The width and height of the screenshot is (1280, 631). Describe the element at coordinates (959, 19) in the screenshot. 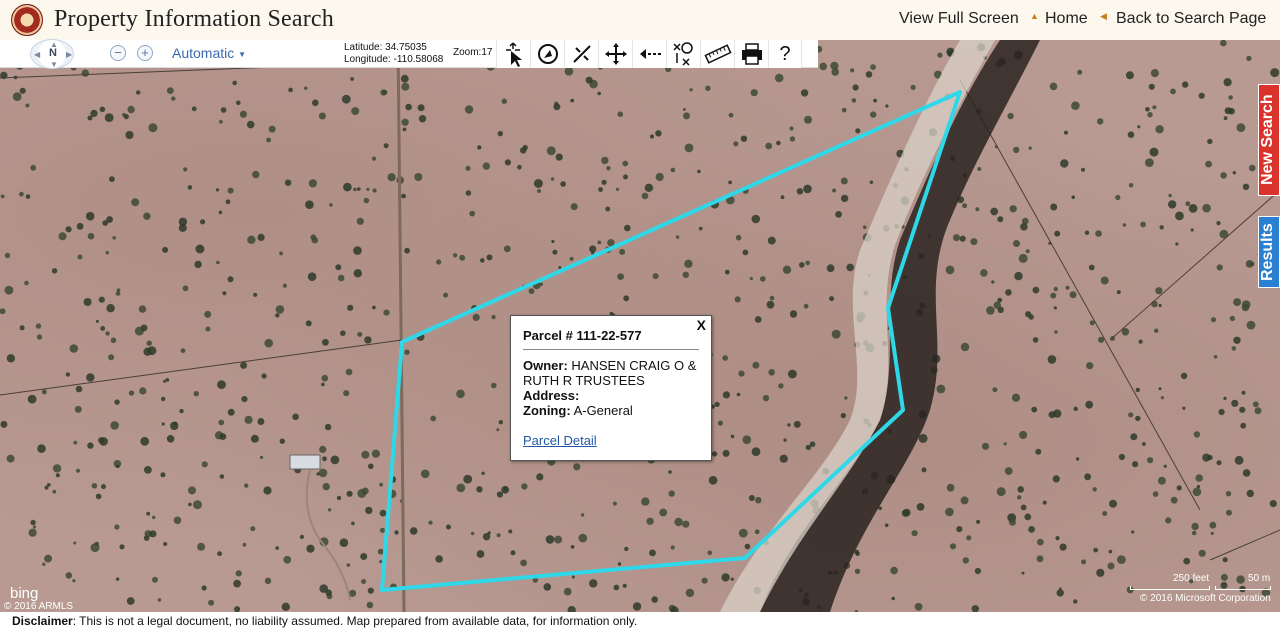

I see `view-full-screen-link: View Full Screen` at that location.